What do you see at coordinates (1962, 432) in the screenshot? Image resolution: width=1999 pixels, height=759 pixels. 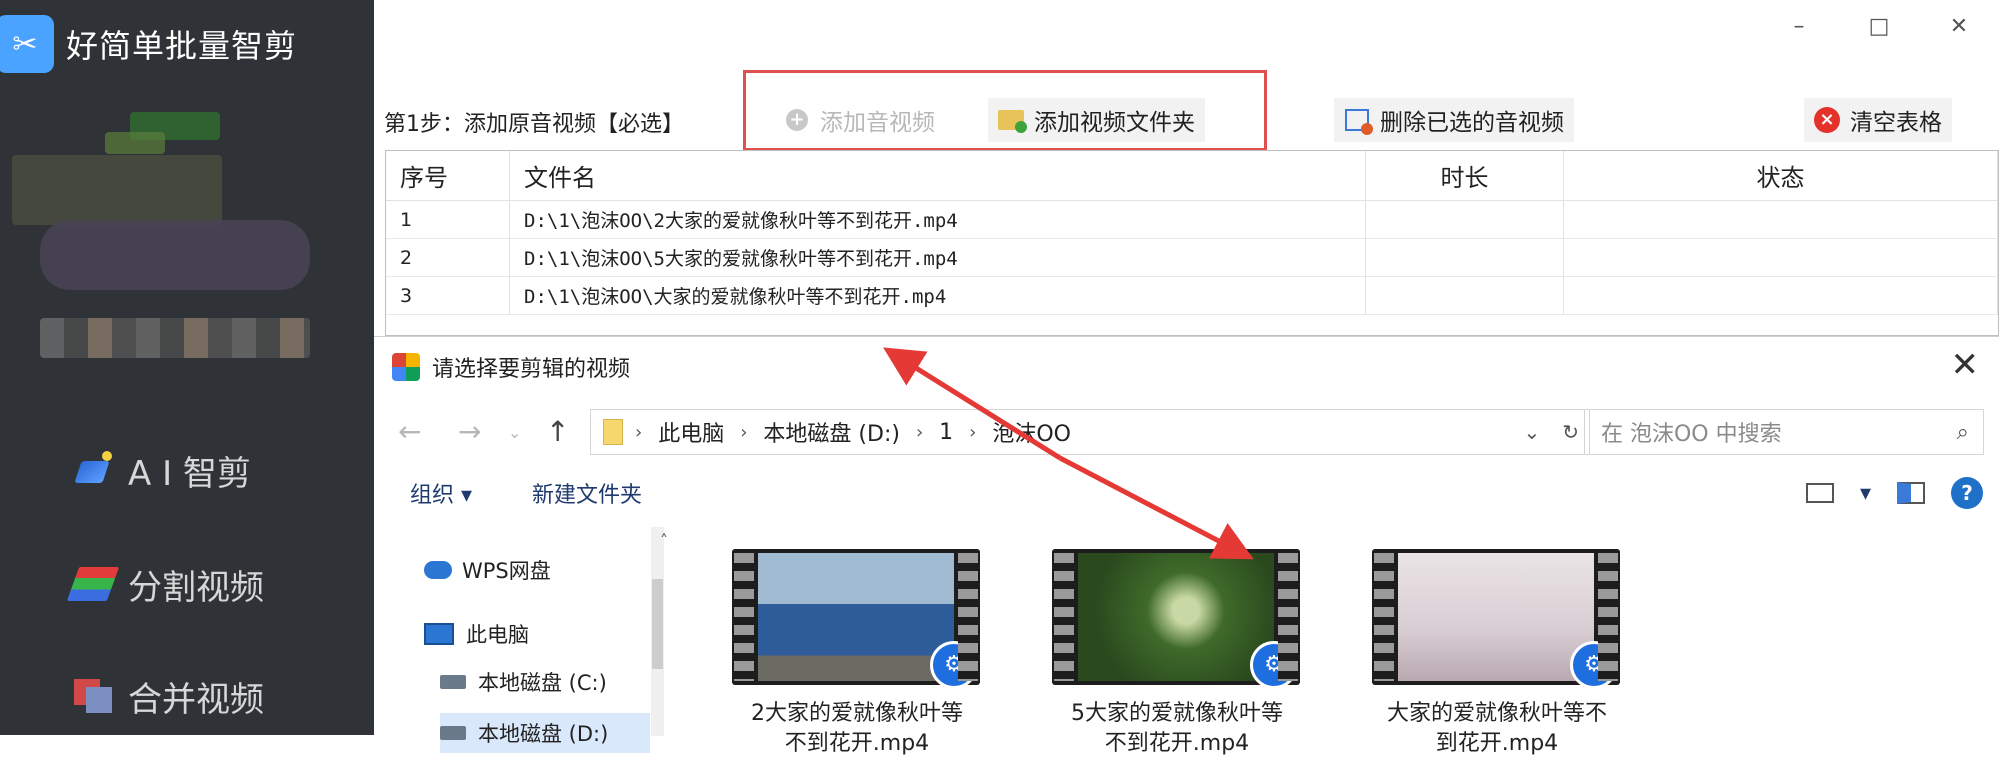 I see `search-icon: ⌕` at bounding box center [1962, 432].